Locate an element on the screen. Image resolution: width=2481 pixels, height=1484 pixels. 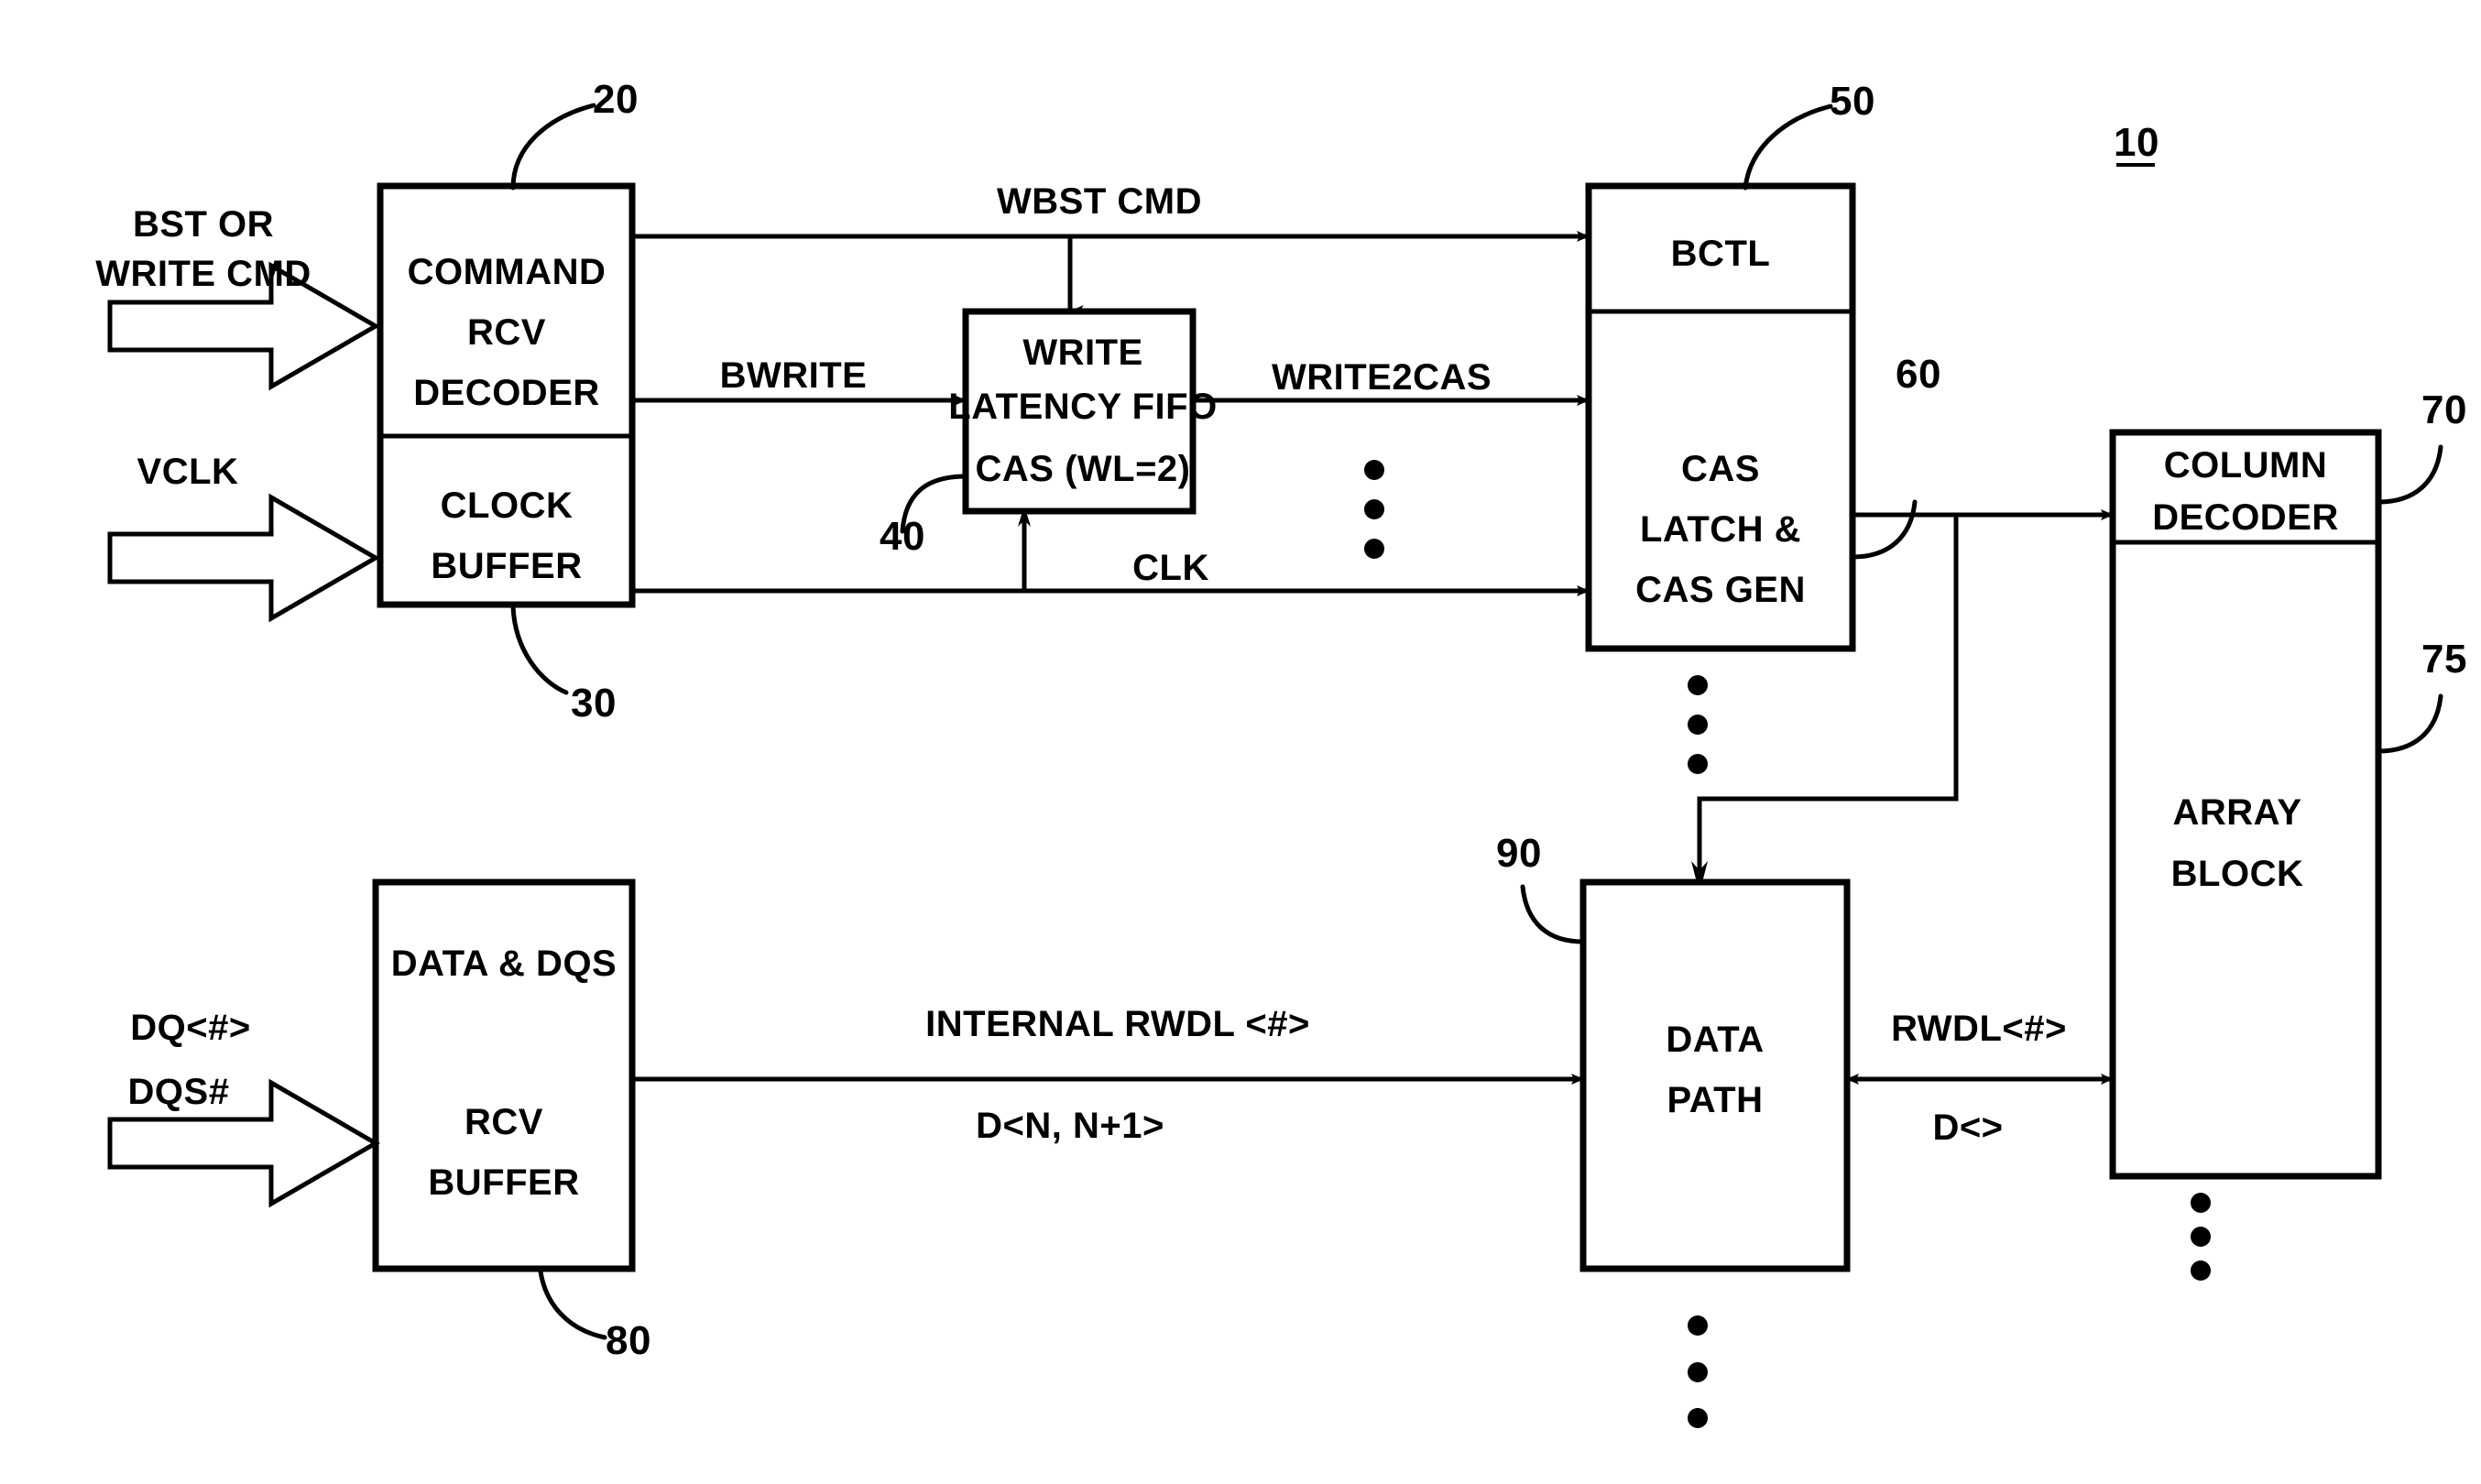
input-label-command-line2: WRITE CMD is located at coordinates (203, 274).